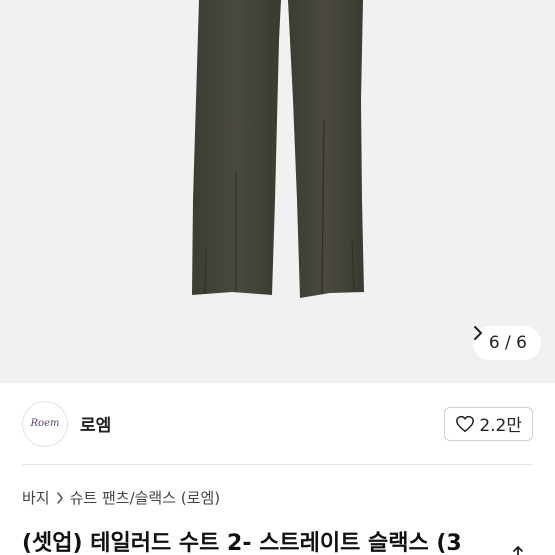 The width and height of the screenshot is (555, 555). Describe the element at coordinates (145, 497) in the screenshot. I see `breadcrumb-item: 슈트 팬츠/슬랙스 (로엠)` at that location.